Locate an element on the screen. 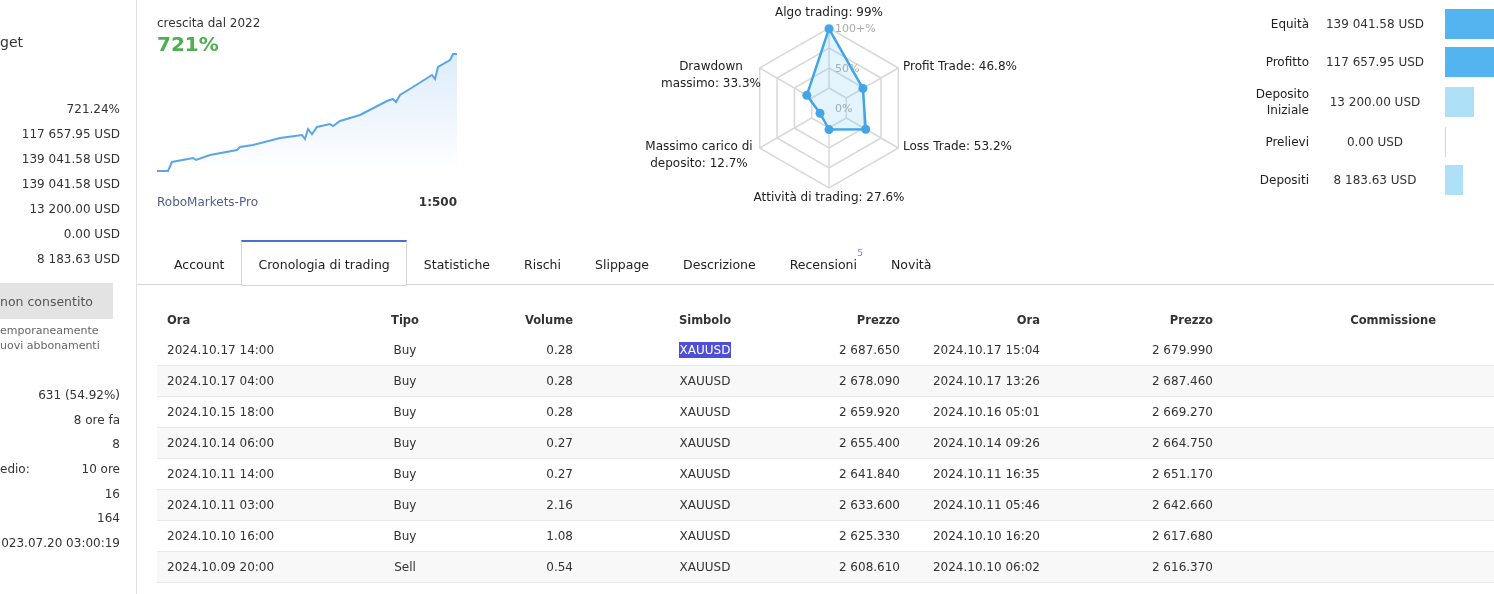  tab: Account is located at coordinates (199, 262).